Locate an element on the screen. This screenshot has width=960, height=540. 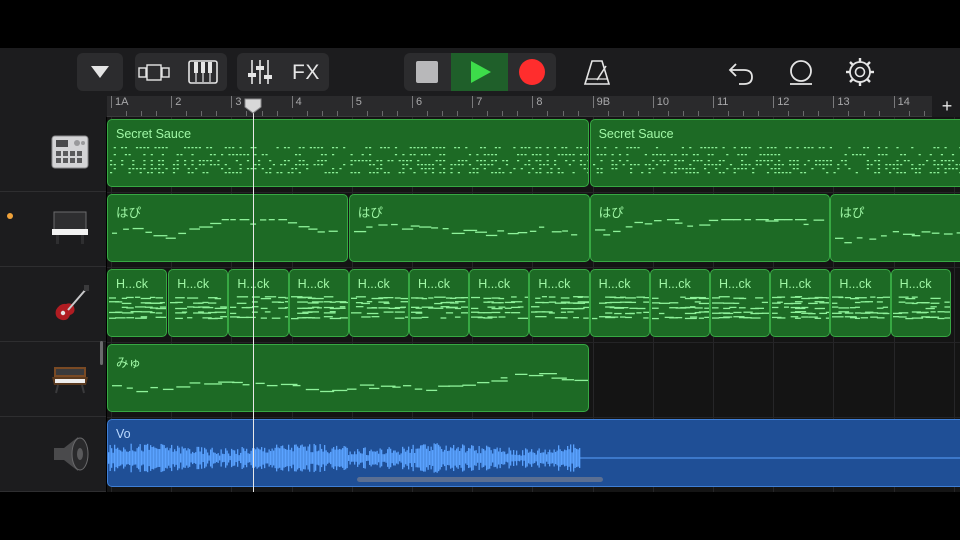
track-list-dropdown-button is located at coordinates (100, 72).